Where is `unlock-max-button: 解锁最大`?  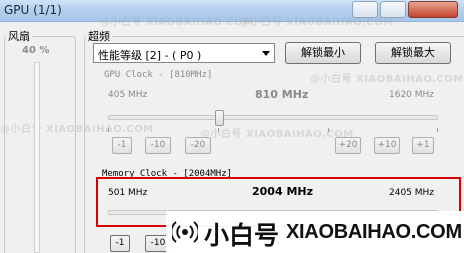 unlock-max-button: 解锁最大 is located at coordinates (413, 53).